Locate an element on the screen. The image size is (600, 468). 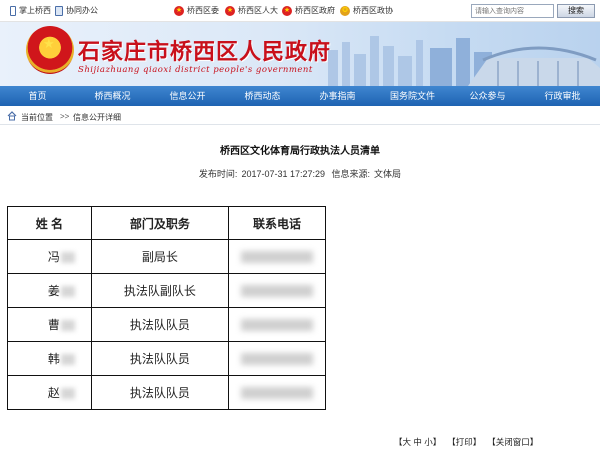
position-cell: 执法队副队长 is located at coordinates (160, 290).